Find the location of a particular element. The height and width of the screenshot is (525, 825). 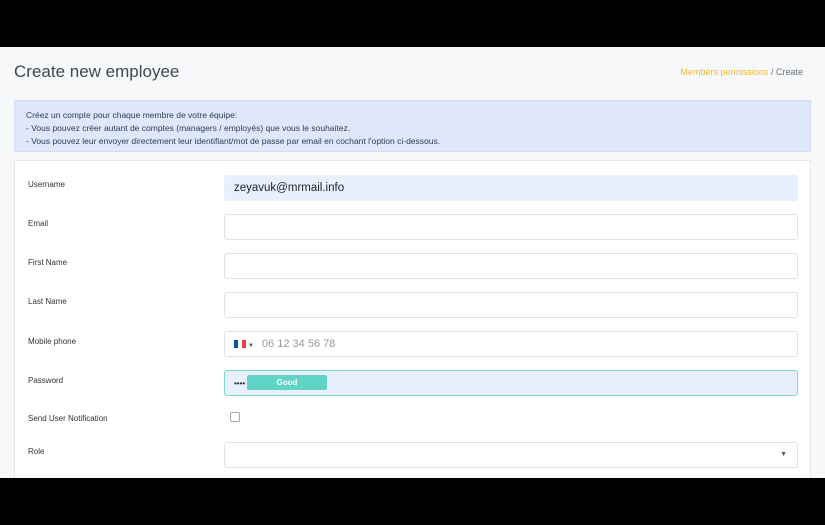

notify-checkbox is located at coordinates (235, 417).